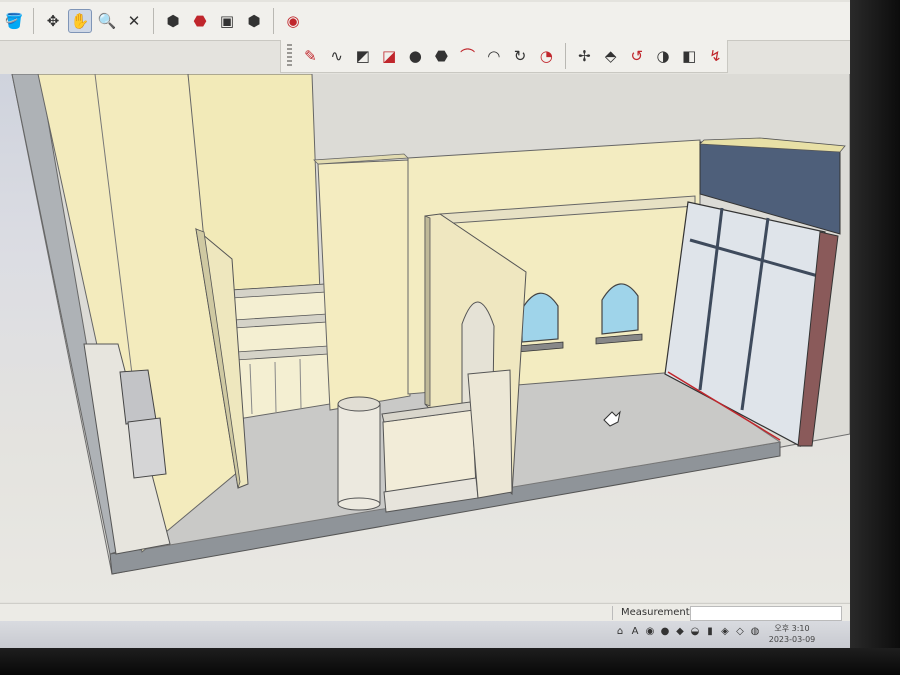 The image size is (900, 675). Describe the element at coordinates (425, 612) in the screenshot. I see `status-bar: Measurements` at that location.